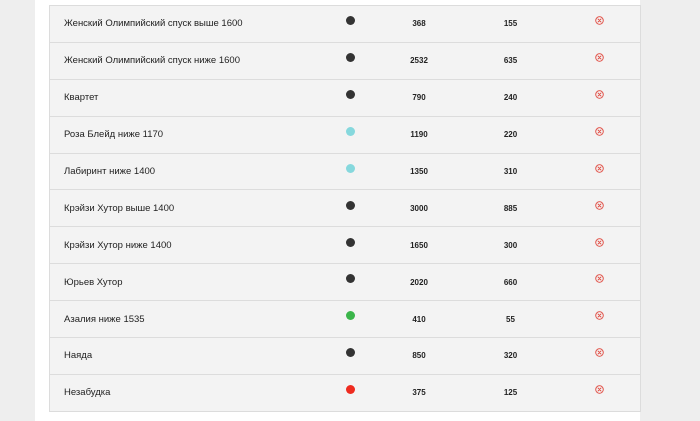 The image size is (700, 421). What do you see at coordinates (510, 134) in the screenshot?
I see `run-drop: 220` at bounding box center [510, 134].